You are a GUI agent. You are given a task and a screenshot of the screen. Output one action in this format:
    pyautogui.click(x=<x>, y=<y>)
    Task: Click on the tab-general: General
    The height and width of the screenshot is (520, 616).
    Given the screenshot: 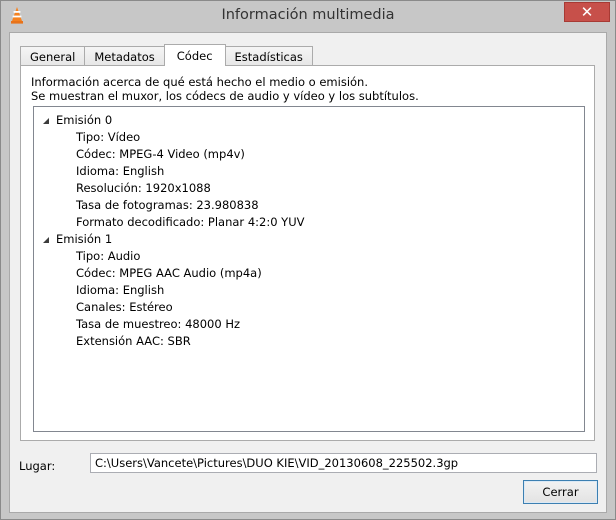 What is the action you would take?
    pyautogui.click(x=53, y=56)
    